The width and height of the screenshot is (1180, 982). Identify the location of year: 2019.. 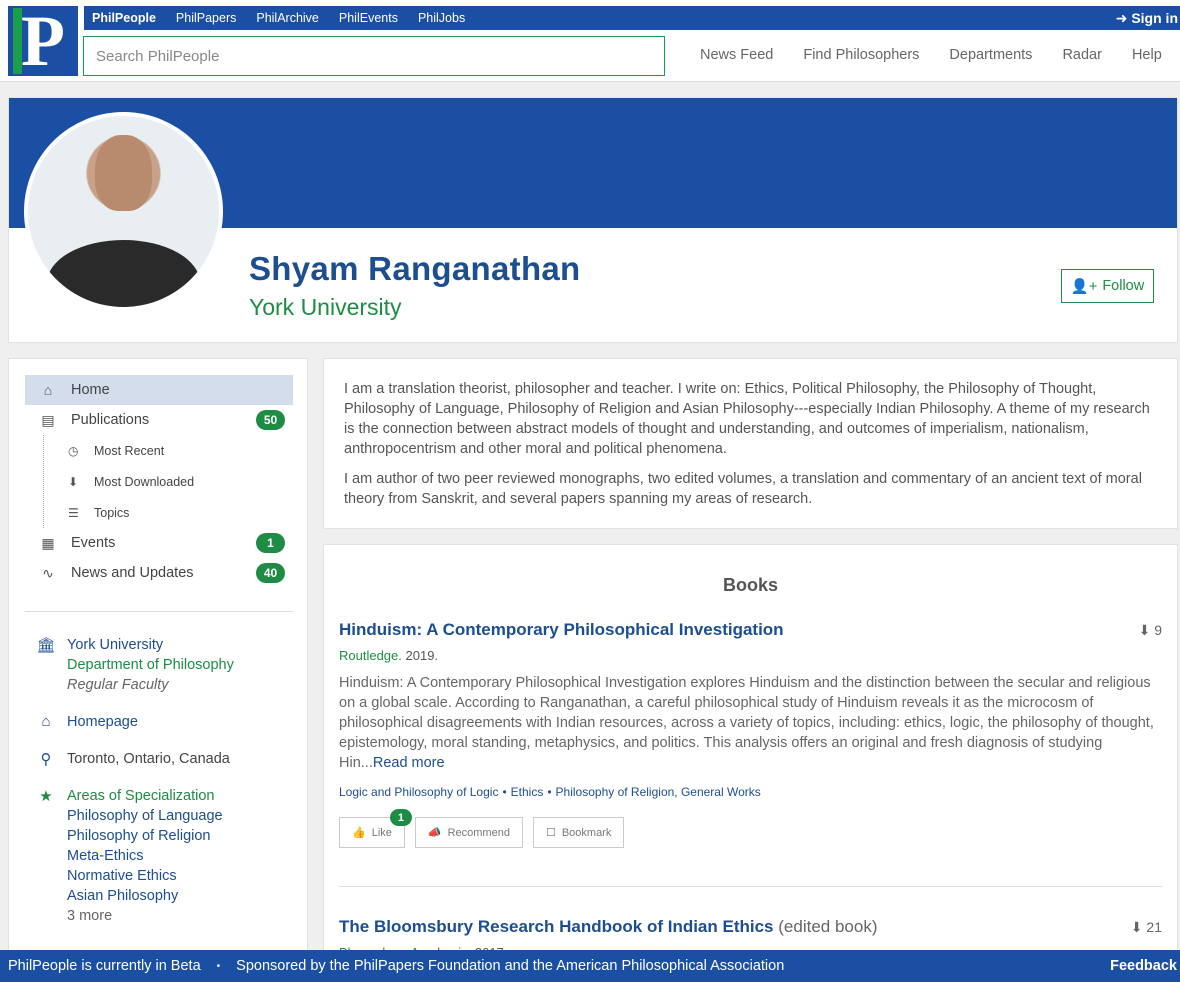
(422, 655).